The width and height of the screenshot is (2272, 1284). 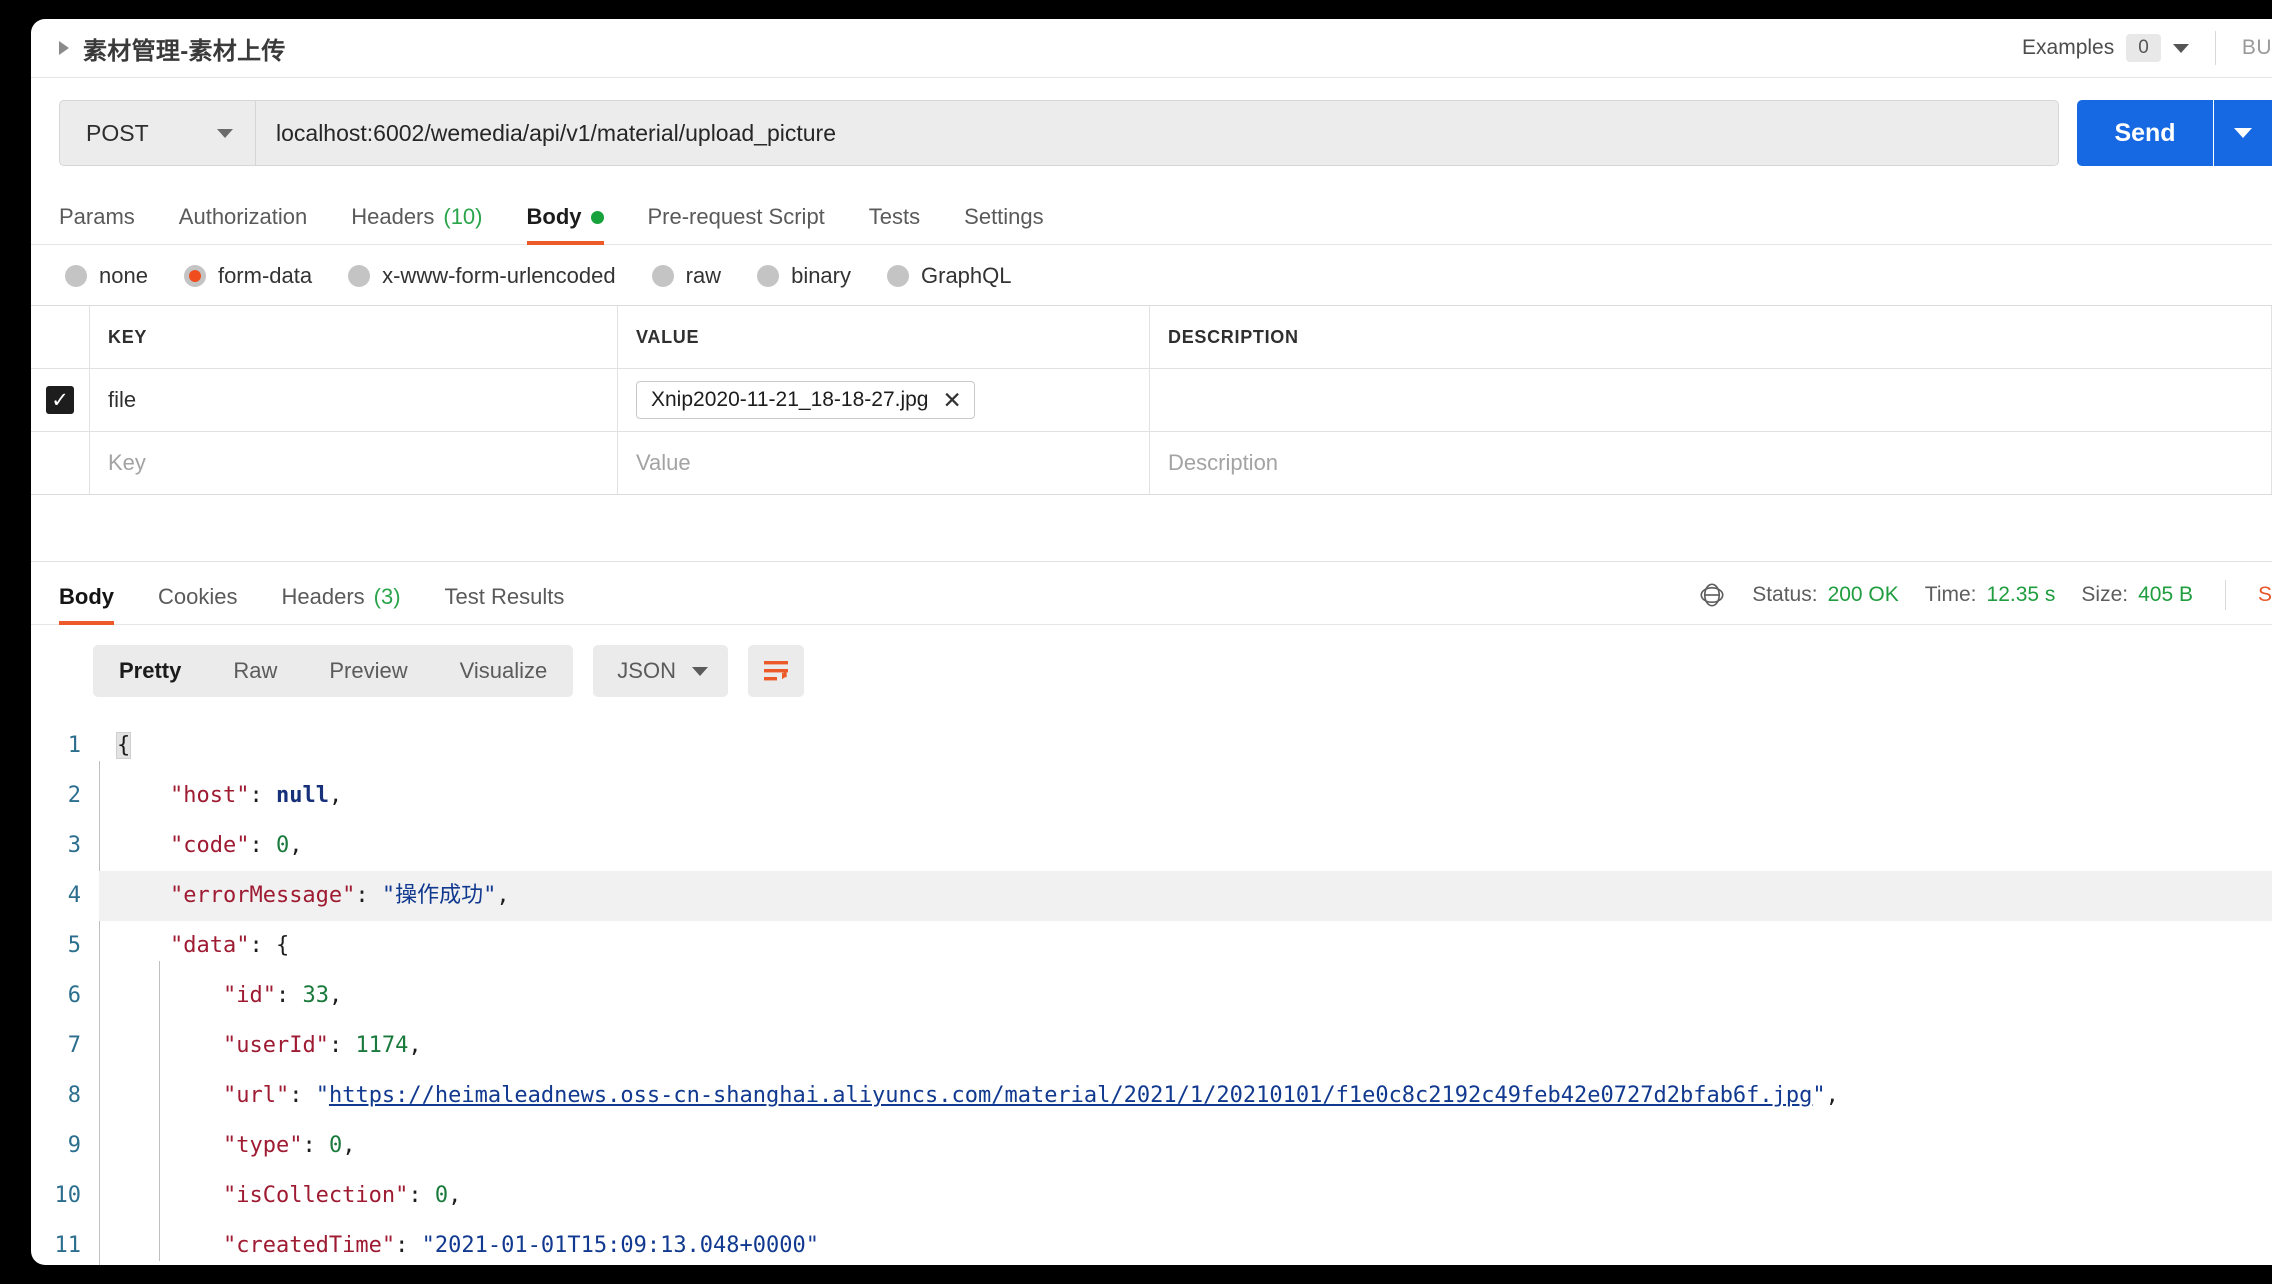 I want to click on response-tabs: Body Cookies Headers (3) Test Results, so click(x=312, y=593).